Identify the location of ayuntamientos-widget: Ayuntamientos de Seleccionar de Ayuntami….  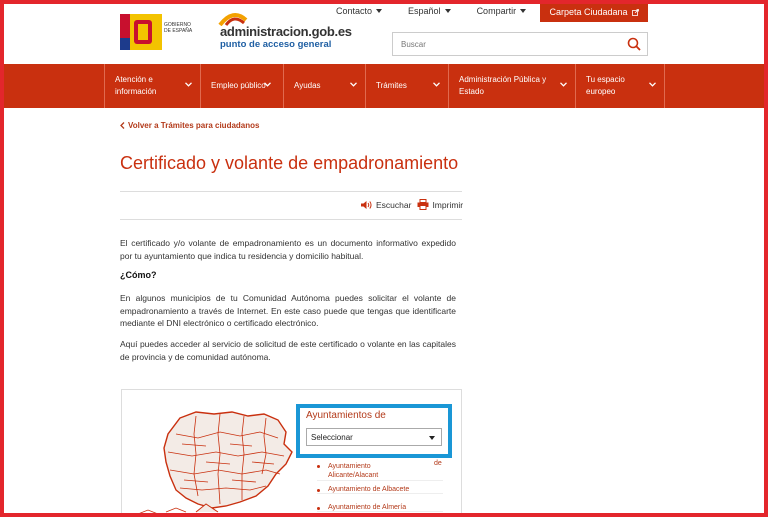
(291, 453).